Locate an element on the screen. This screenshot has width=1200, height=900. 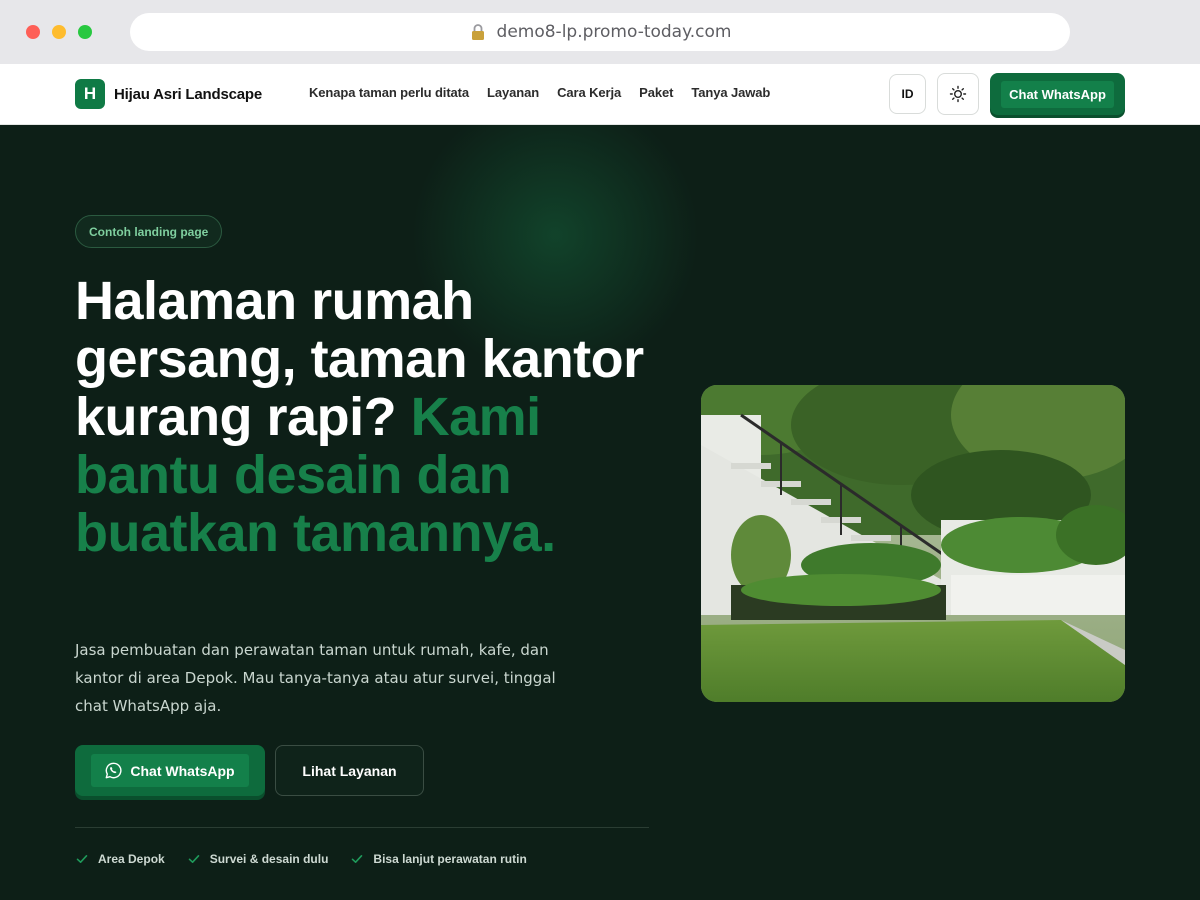
address-bar: demo8-lp.promo-today.com is located at coordinates (600, 32).